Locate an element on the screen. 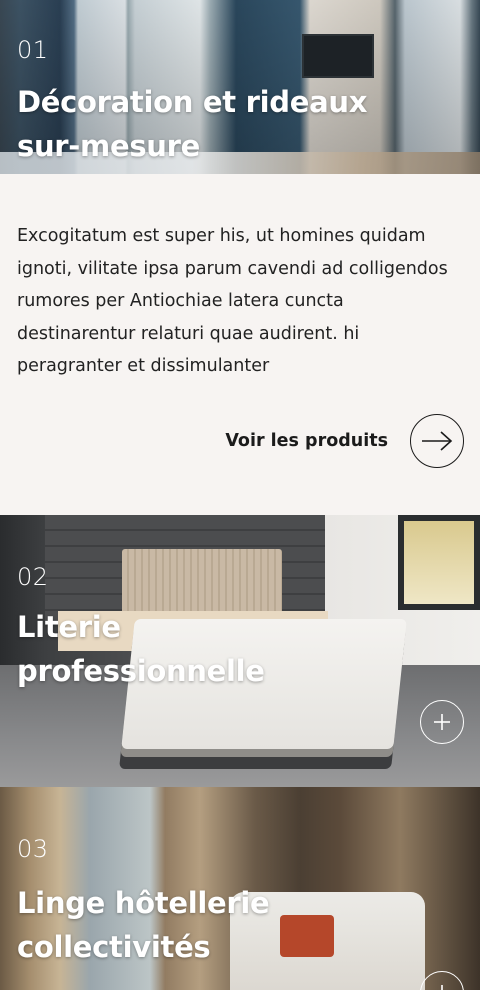 This screenshot has height=990, width=480. title-line-2: sur-mesure is located at coordinates (109, 146).